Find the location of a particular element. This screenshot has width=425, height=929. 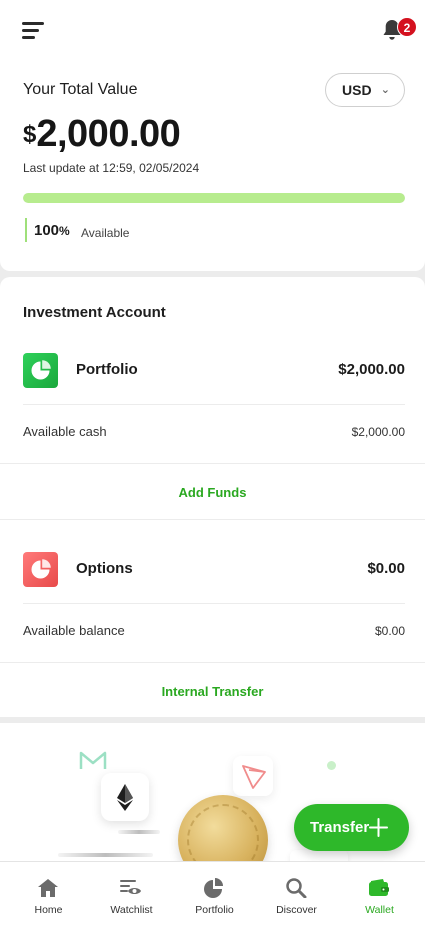

search-icon is located at coordinates (296, 888).